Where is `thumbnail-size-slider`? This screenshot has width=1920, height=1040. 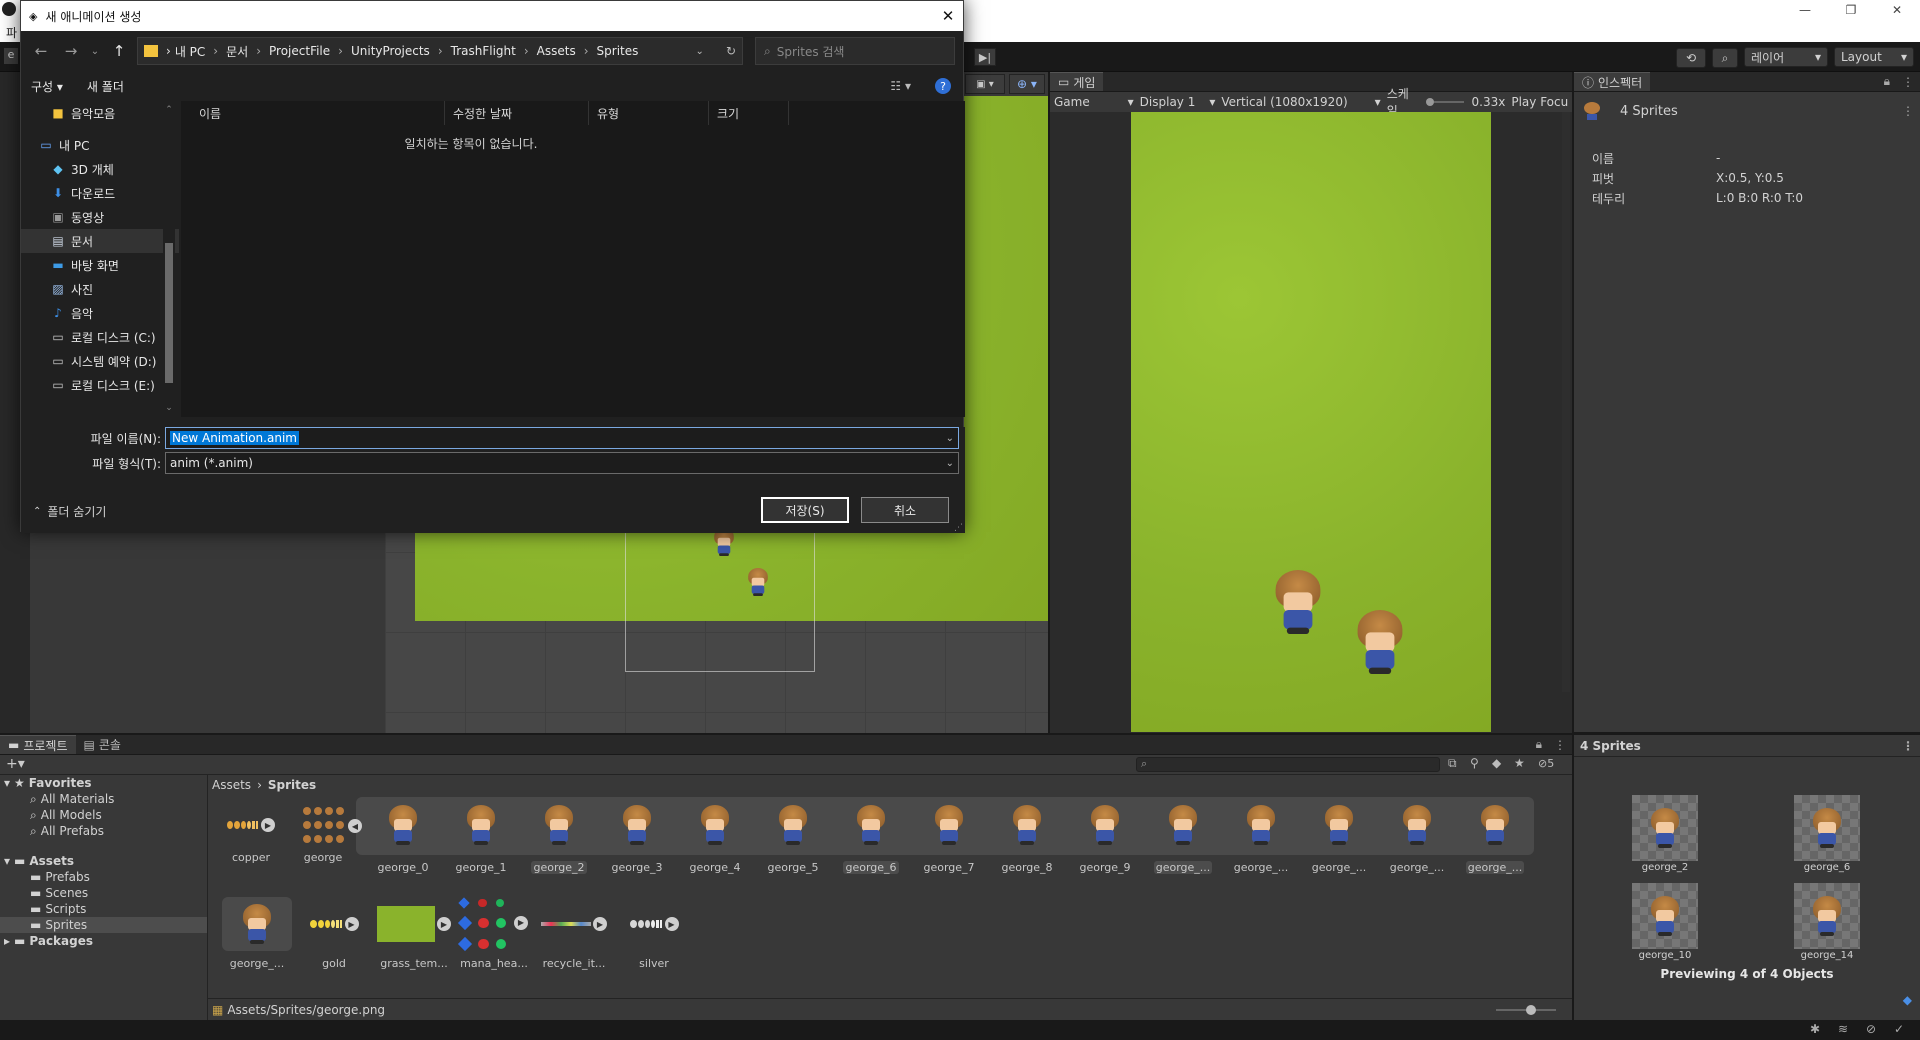
thumbnail-size-slider is located at coordinates (1526, 1009).